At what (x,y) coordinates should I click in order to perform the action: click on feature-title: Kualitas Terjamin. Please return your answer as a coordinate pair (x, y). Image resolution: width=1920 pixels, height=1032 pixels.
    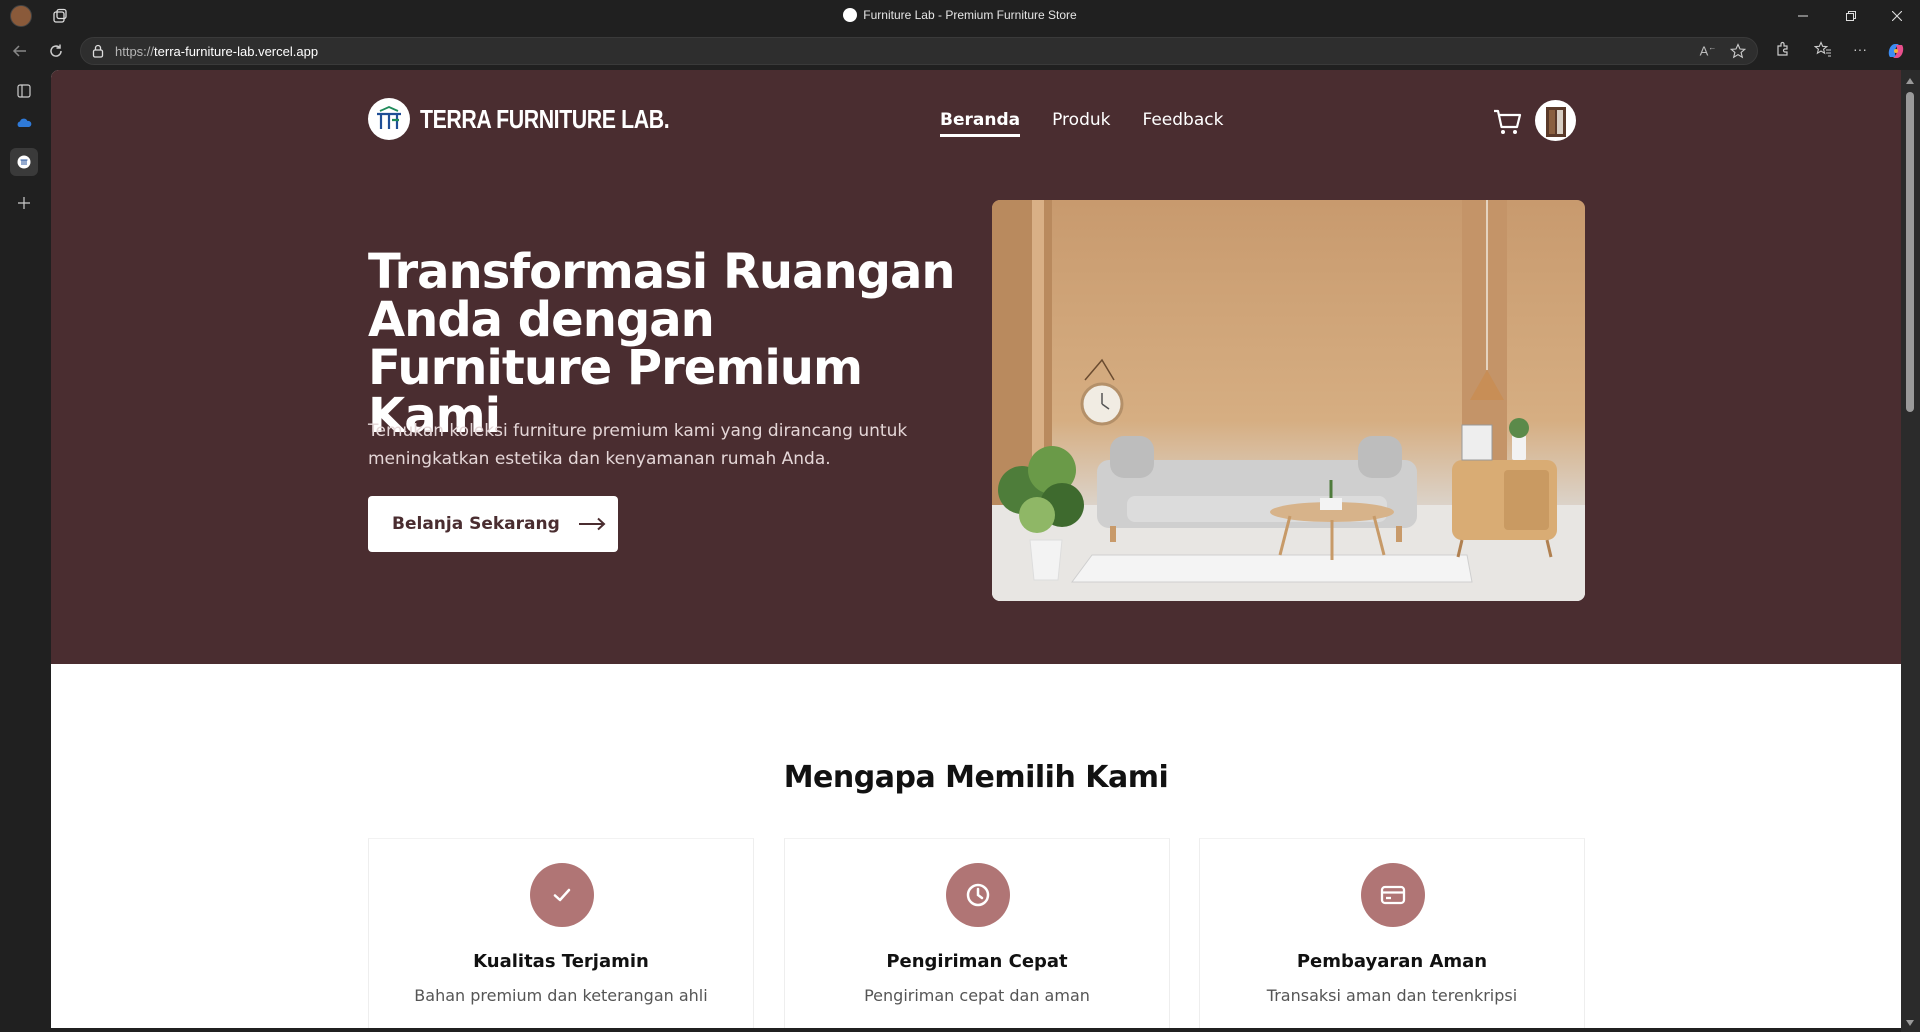
    Looking at the image, I should click on (561, 961).